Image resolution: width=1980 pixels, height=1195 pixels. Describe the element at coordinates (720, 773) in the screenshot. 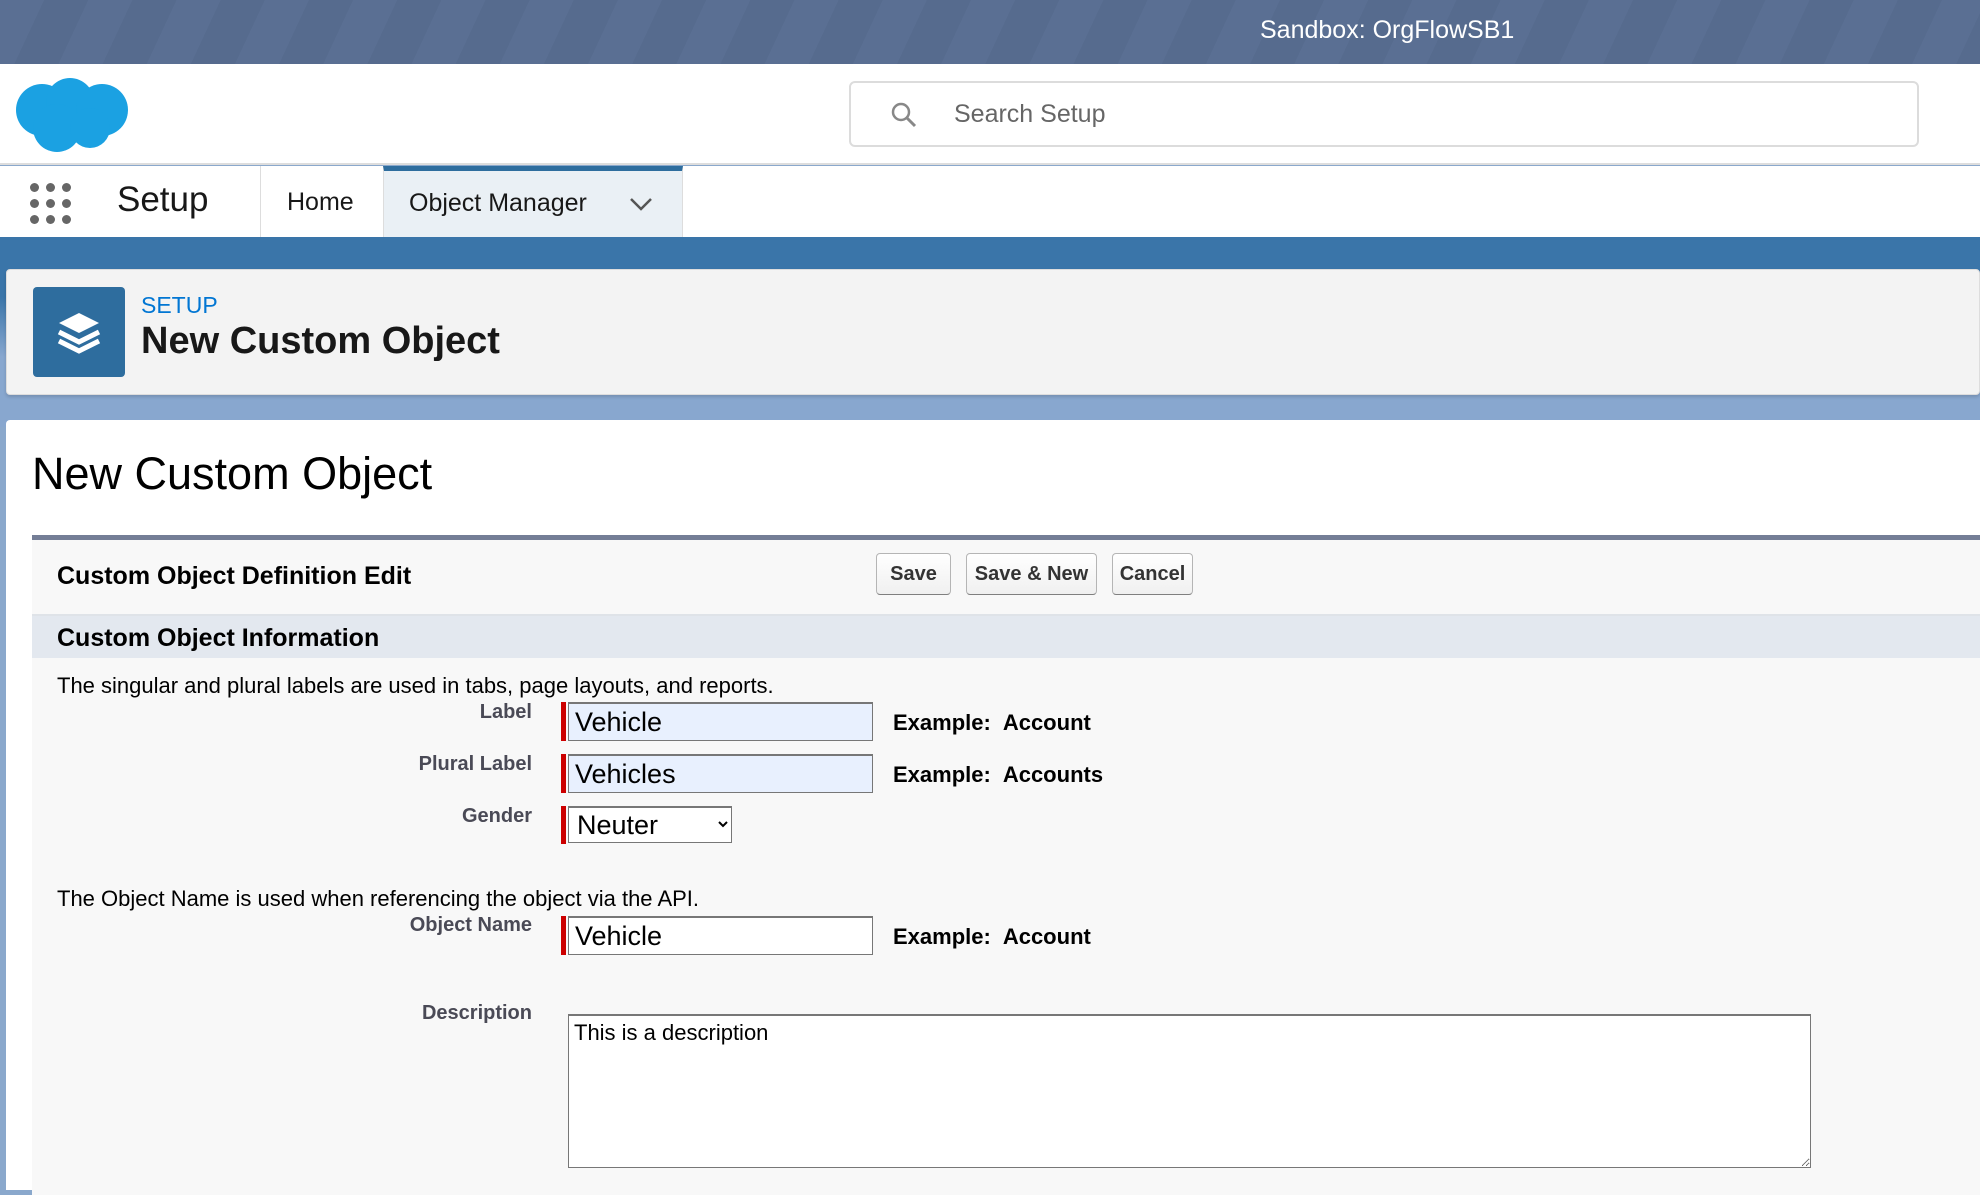

I see `plural-label-input` at that location.